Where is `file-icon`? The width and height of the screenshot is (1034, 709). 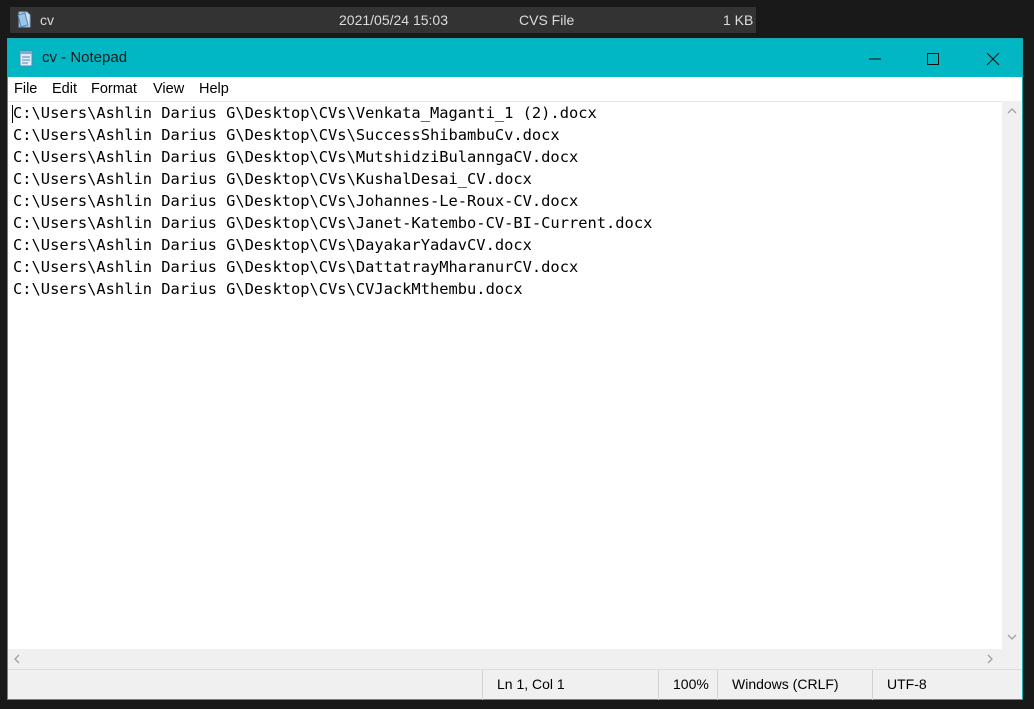
file-icon is located at coordinates (24, 20).